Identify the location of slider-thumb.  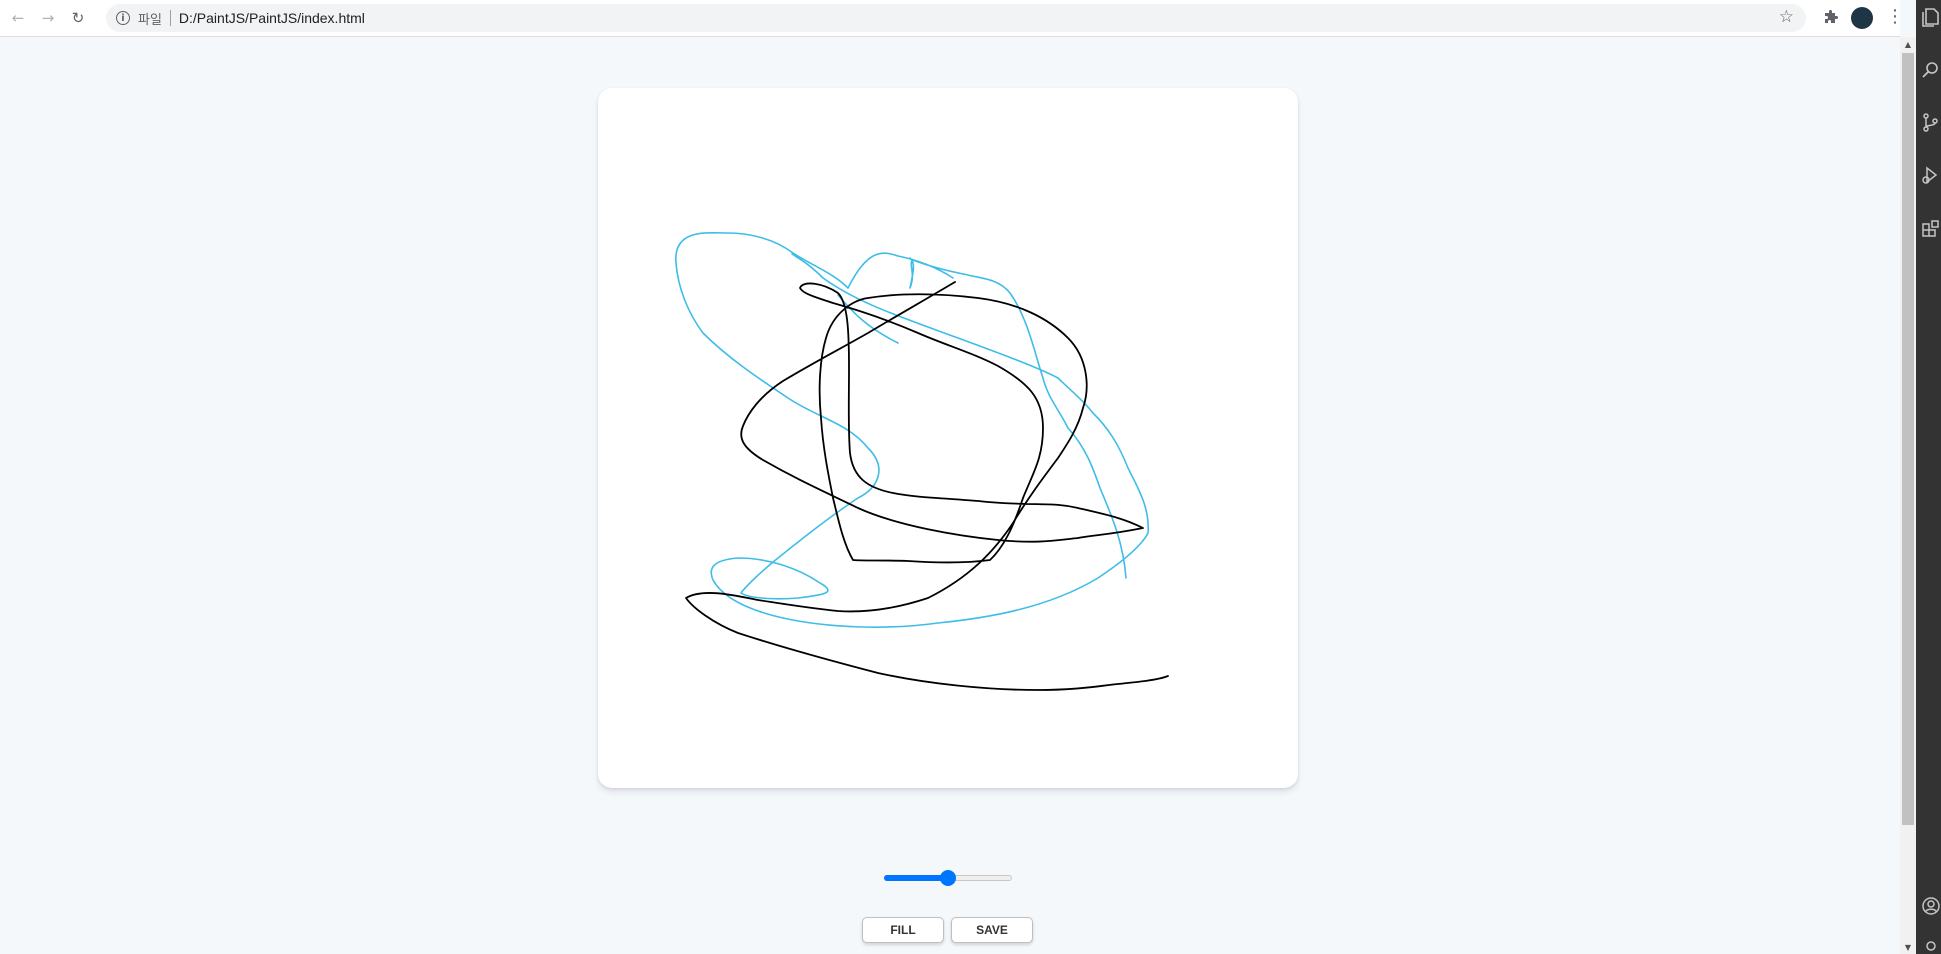
(948, 878).